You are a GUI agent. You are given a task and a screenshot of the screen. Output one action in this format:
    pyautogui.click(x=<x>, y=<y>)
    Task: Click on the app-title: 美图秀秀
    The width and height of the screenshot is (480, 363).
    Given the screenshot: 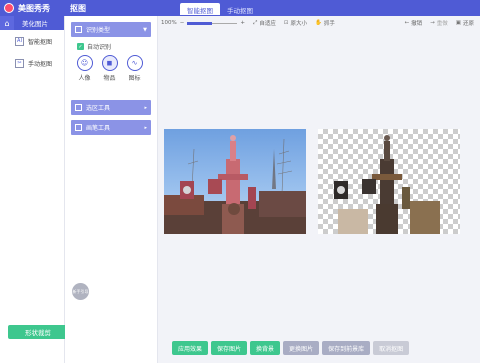 What is the action you would take?
    pyautogui.click(x=34, y=8)
    